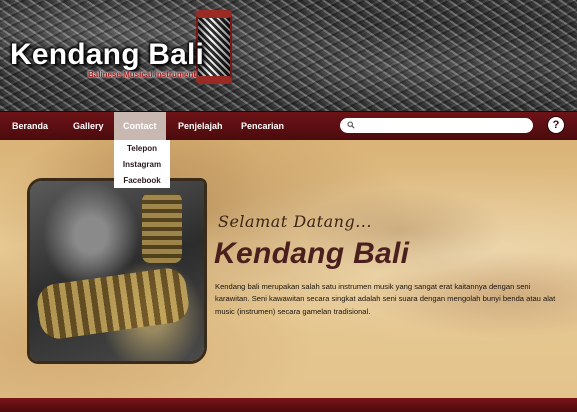 The image size is (577, 412). What do you see at coordinates (351, 125) in the screenshot?
I see `search-icon` at bounding box center [351, 125].